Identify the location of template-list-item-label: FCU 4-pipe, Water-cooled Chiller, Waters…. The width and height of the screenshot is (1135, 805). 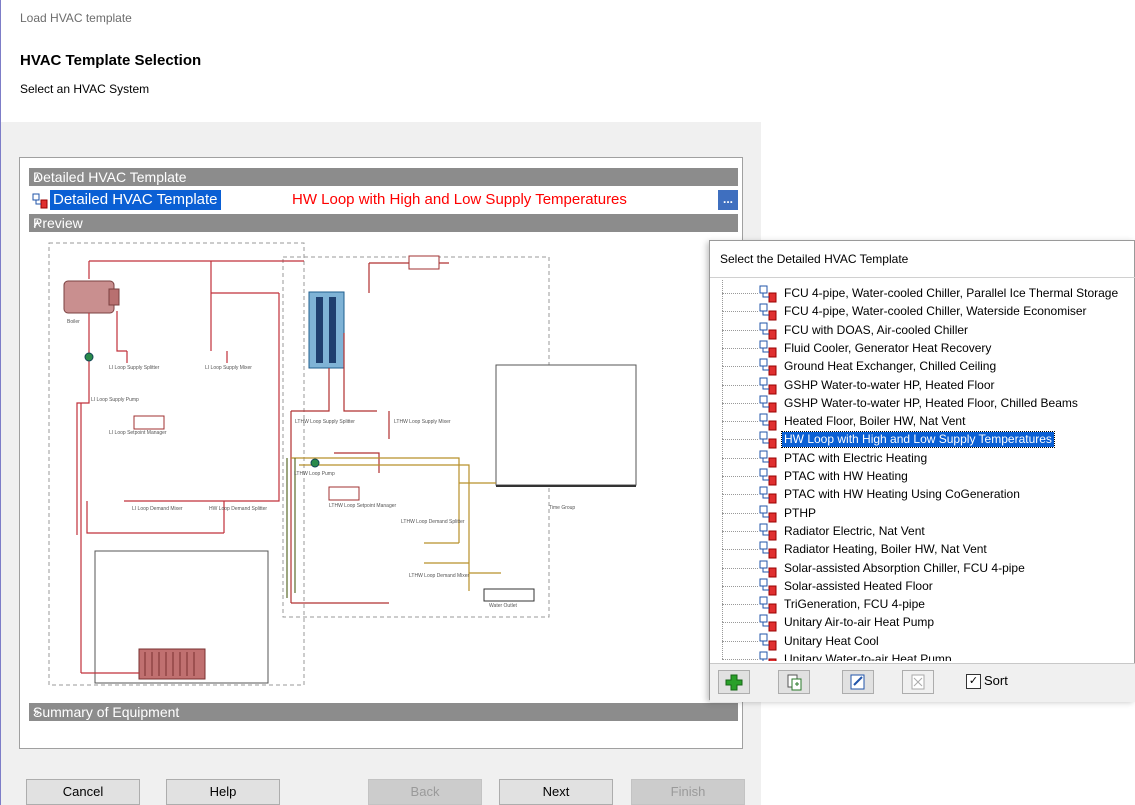
(935, 311).